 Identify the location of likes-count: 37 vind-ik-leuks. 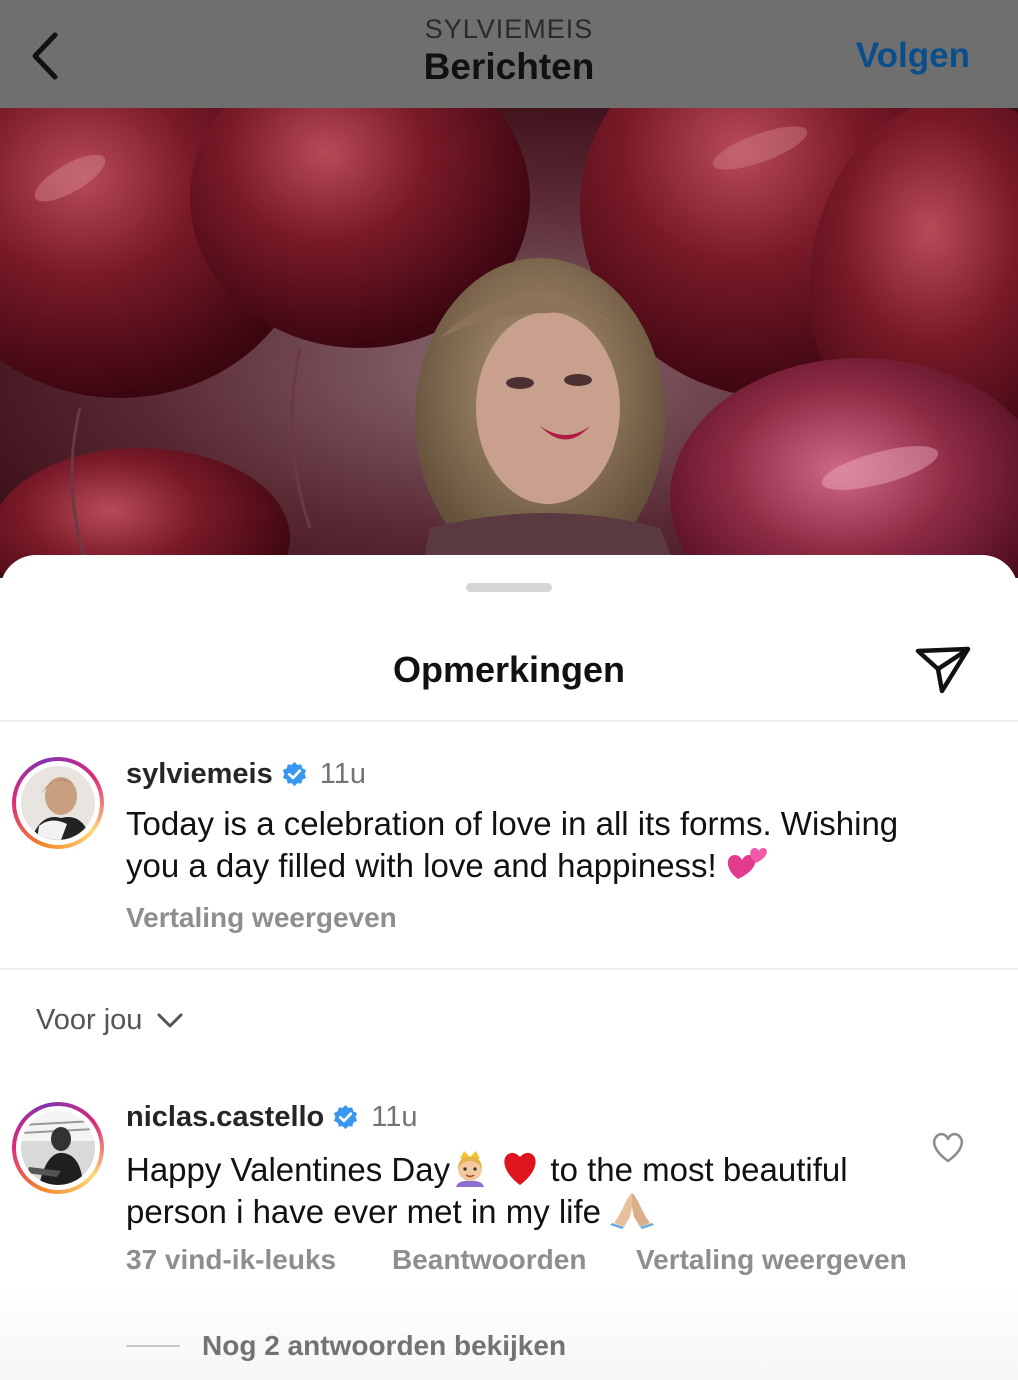
(231, 1260).